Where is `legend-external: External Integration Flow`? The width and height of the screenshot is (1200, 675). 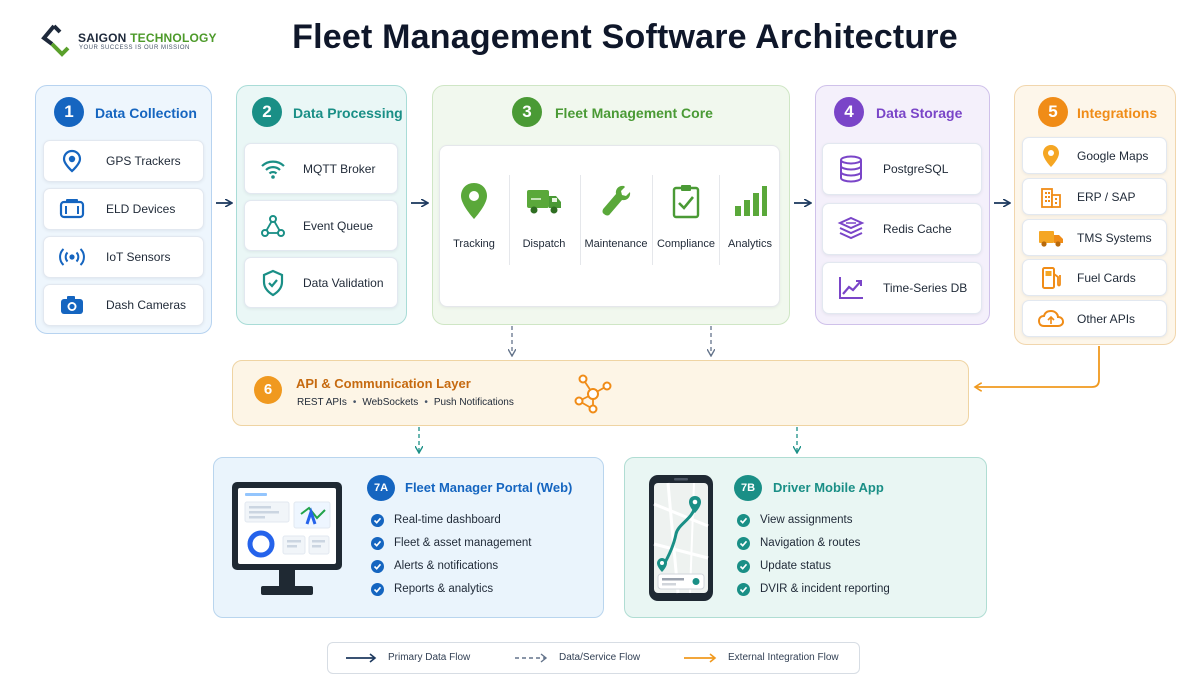 legend-external: External Integration Flow is located at coordinates (761, 657).